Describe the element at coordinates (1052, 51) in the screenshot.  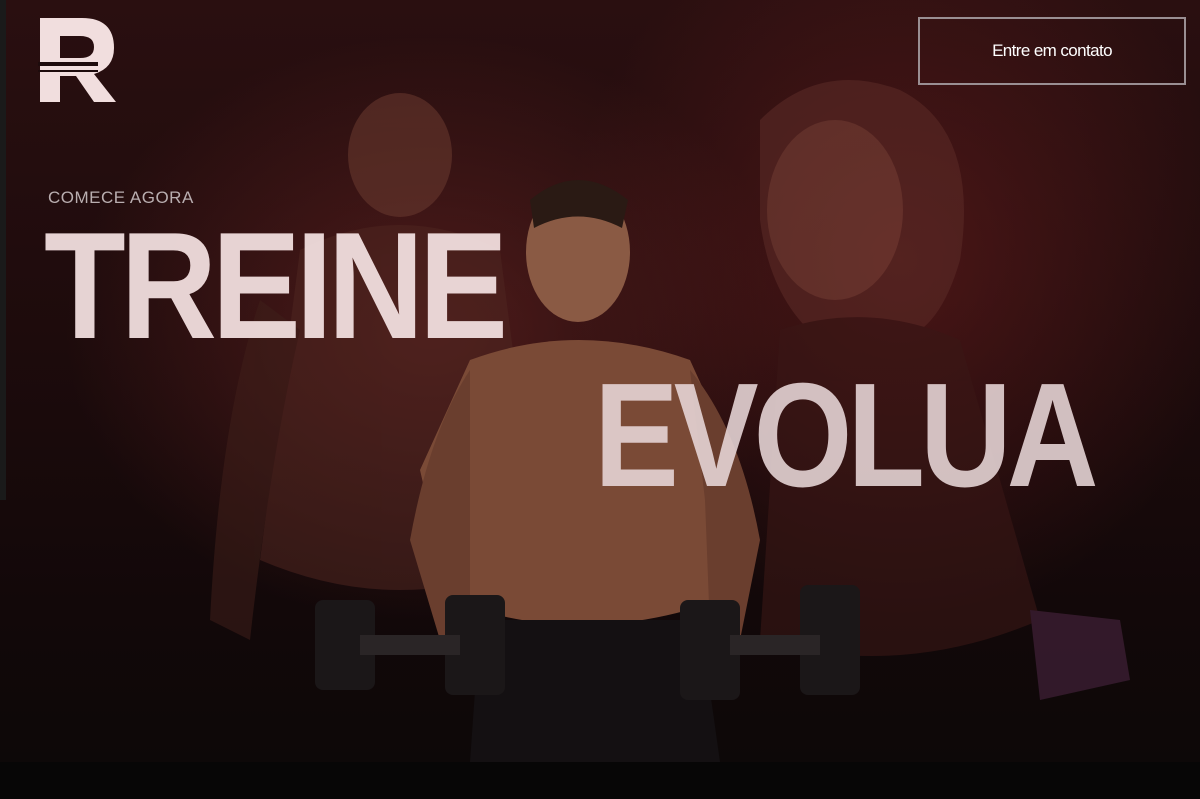
I see `contact-button: Entre em contato` at that location.